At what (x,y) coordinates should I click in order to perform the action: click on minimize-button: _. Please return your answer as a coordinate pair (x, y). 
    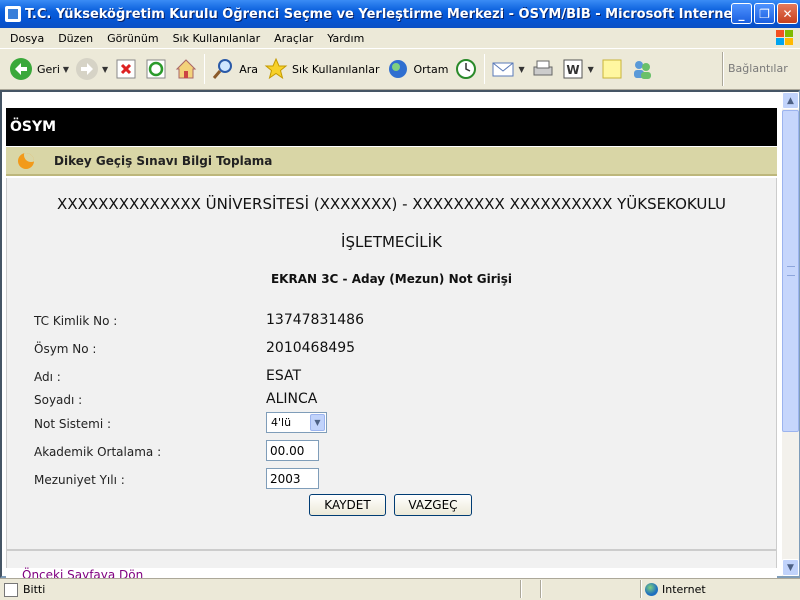
    Looking at the image, I should click on (741, 13).